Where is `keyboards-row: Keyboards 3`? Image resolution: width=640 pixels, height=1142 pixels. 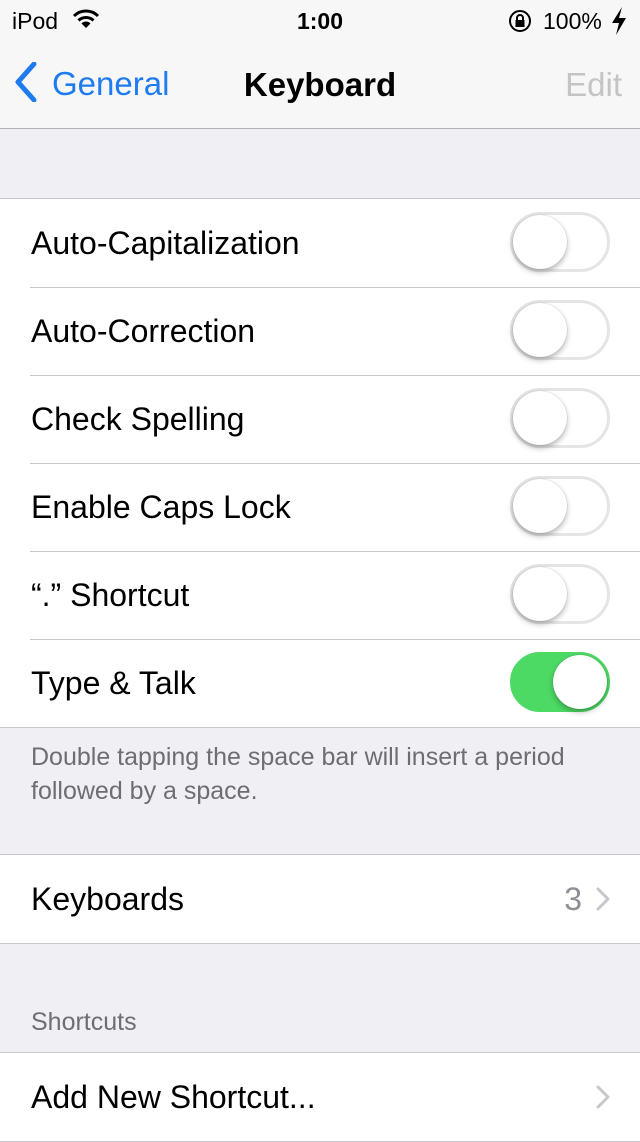 keyboards-row: Keyboards 3 is located at coordinates (320, 899).